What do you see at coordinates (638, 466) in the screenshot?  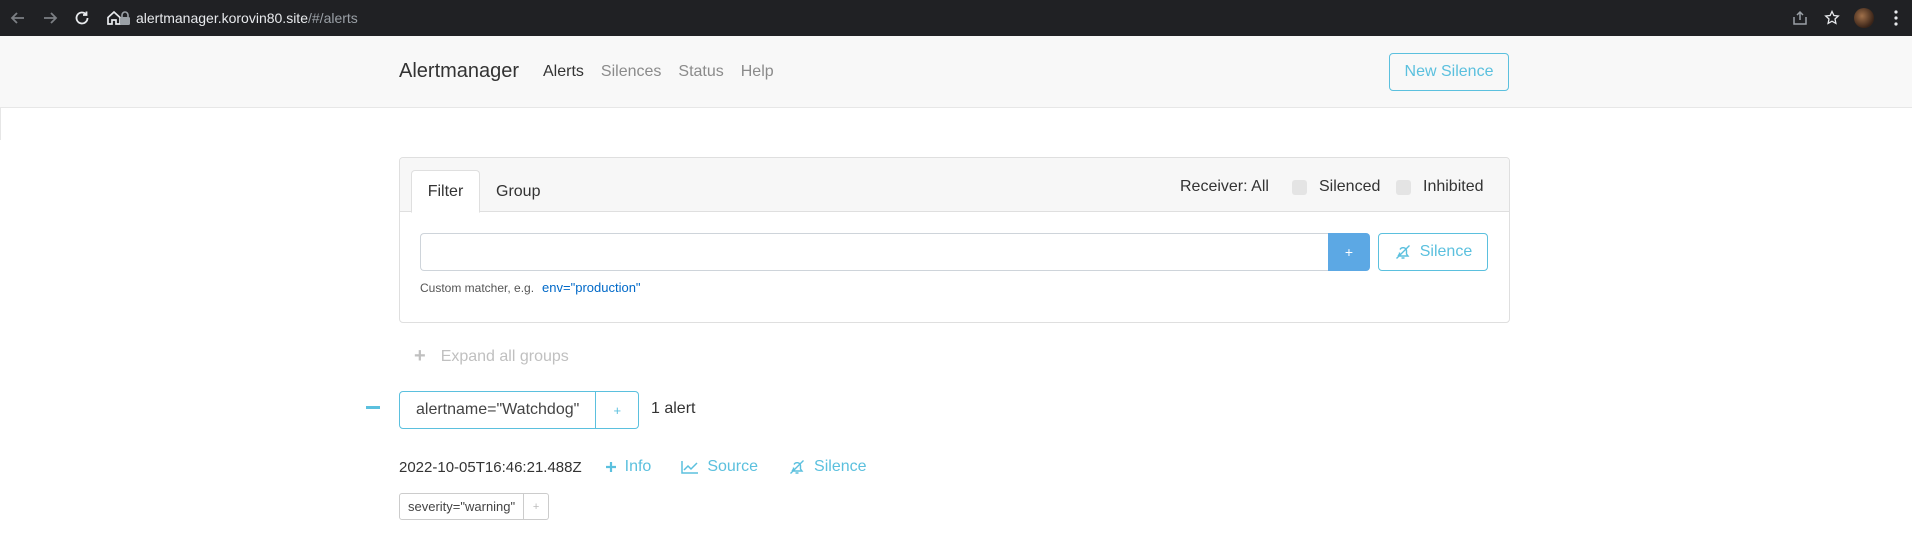 I see `info-label: Info` at bounding box center [638, 466].